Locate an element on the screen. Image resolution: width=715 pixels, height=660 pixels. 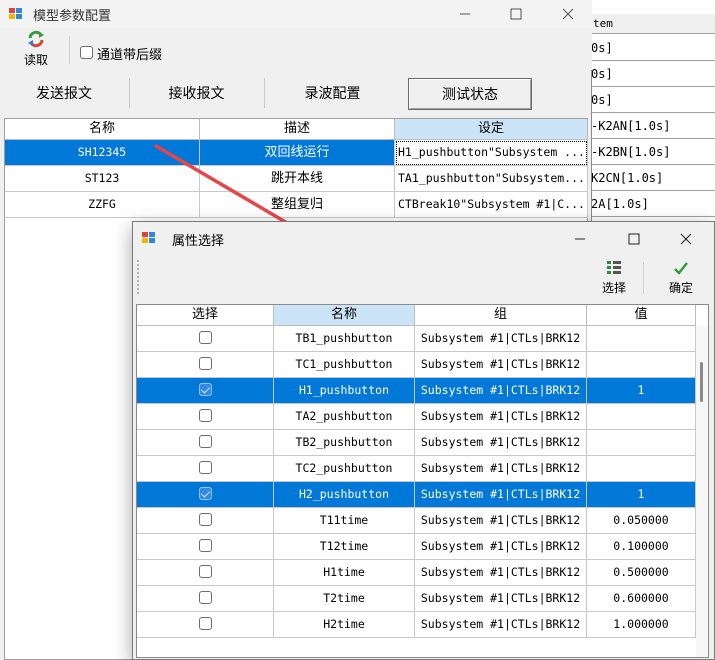
background-table-row: K2CN[1.0s] is located at coordinates (652, 178).